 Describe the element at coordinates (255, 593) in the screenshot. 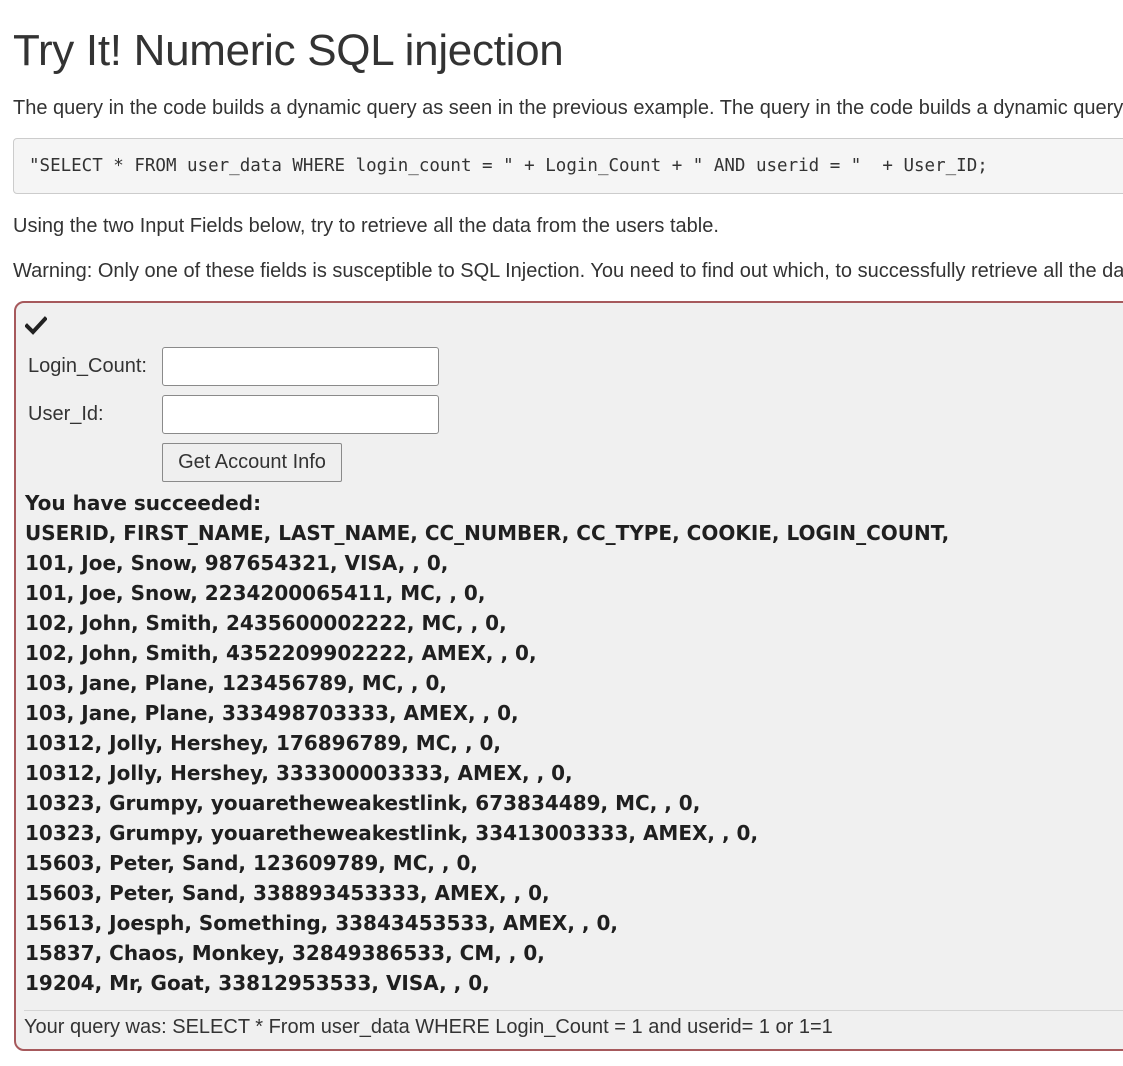

I see `result-line: 101, Joe, Snow, 2234200065411, MC, , 0,` at that location.